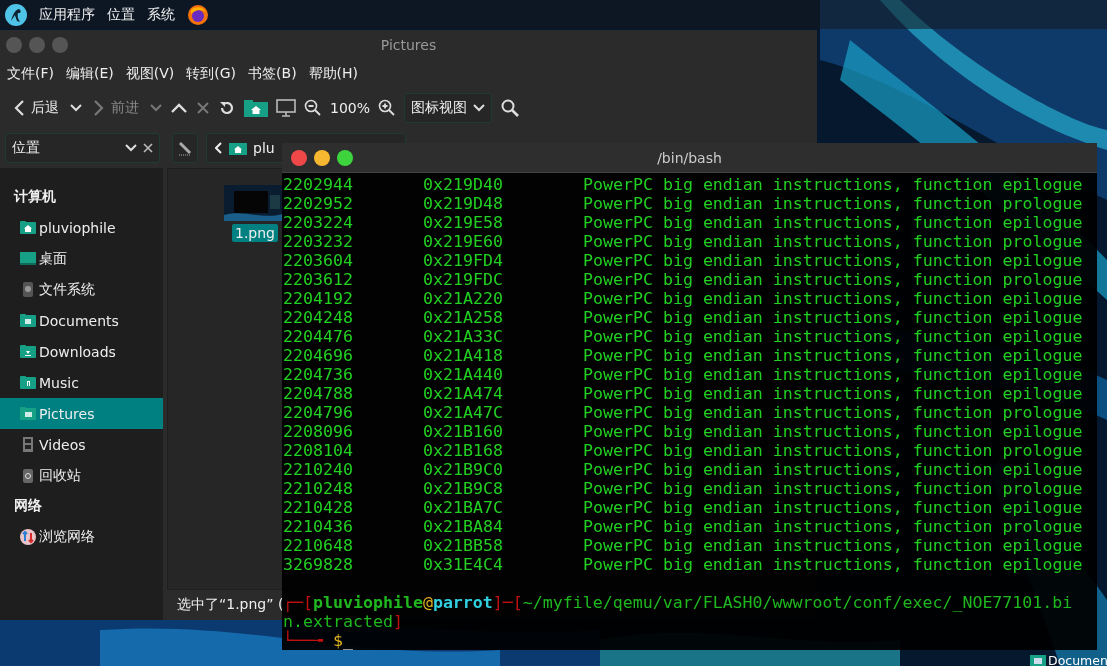  What do you see at coordinates (463, 203) in the screenshot?
I see `hex-offset: 0x219D48` at bounding box center [463, 203].